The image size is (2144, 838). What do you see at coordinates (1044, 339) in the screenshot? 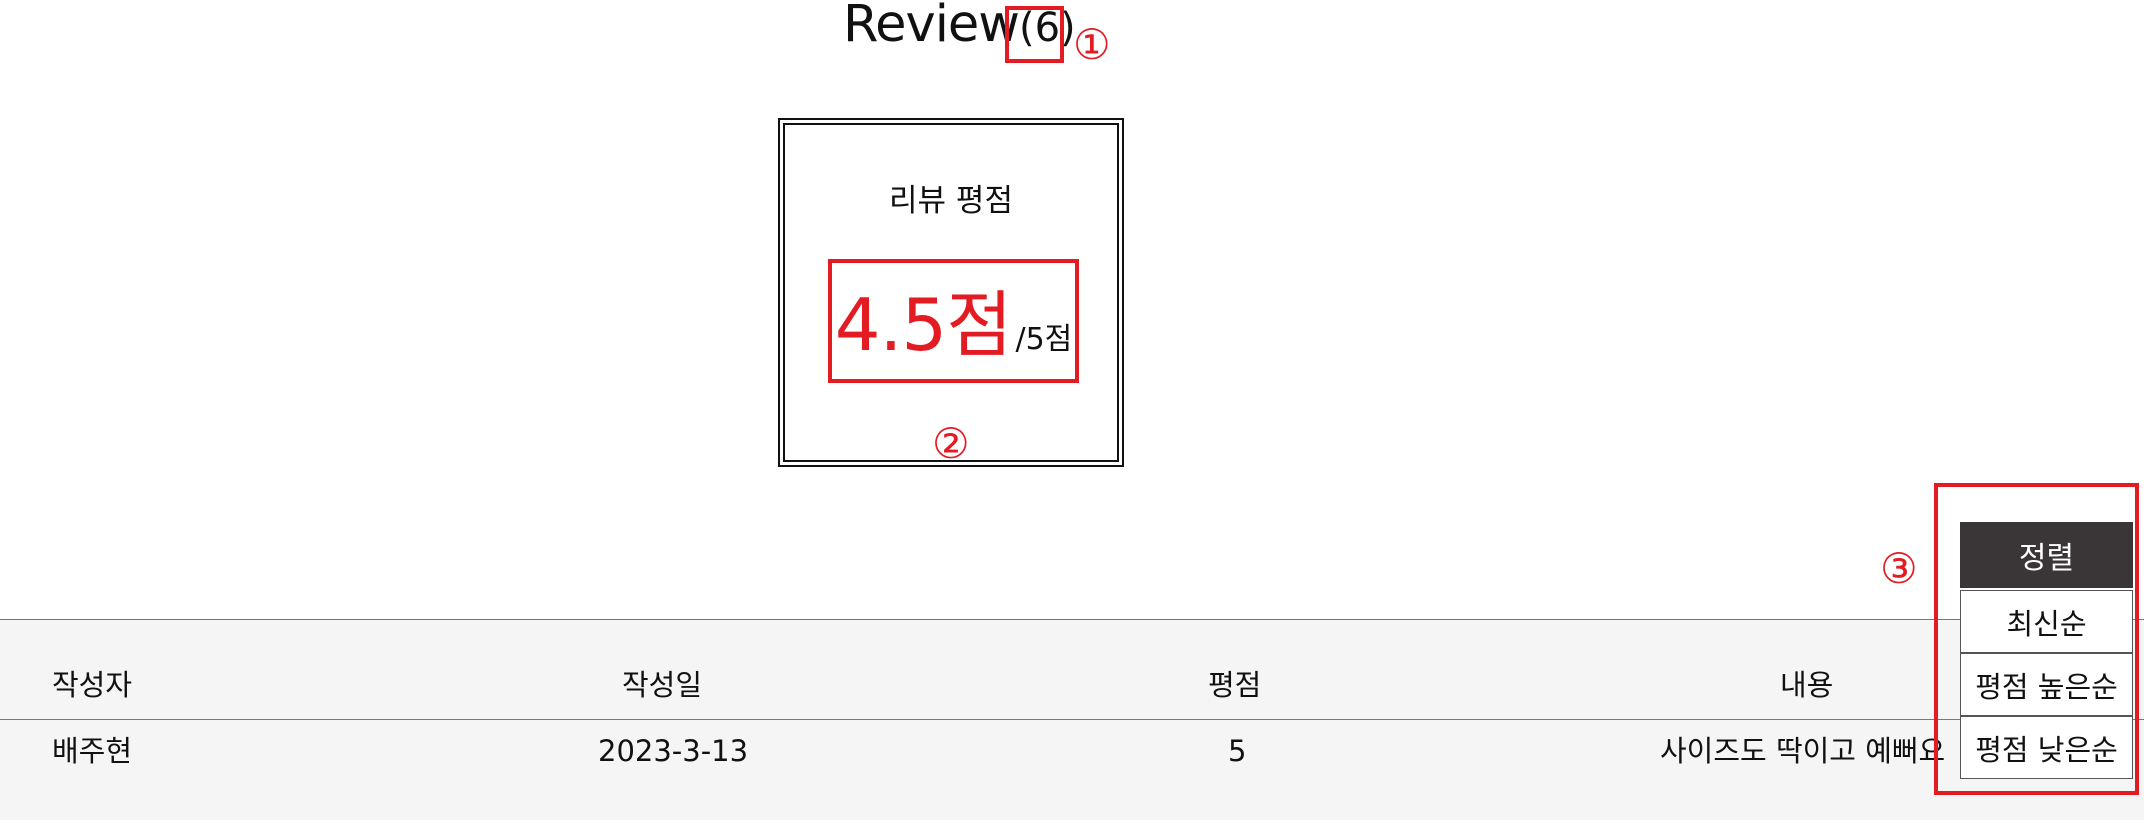
I see `rating-max: /5점` at bounding box center [1044, 339].